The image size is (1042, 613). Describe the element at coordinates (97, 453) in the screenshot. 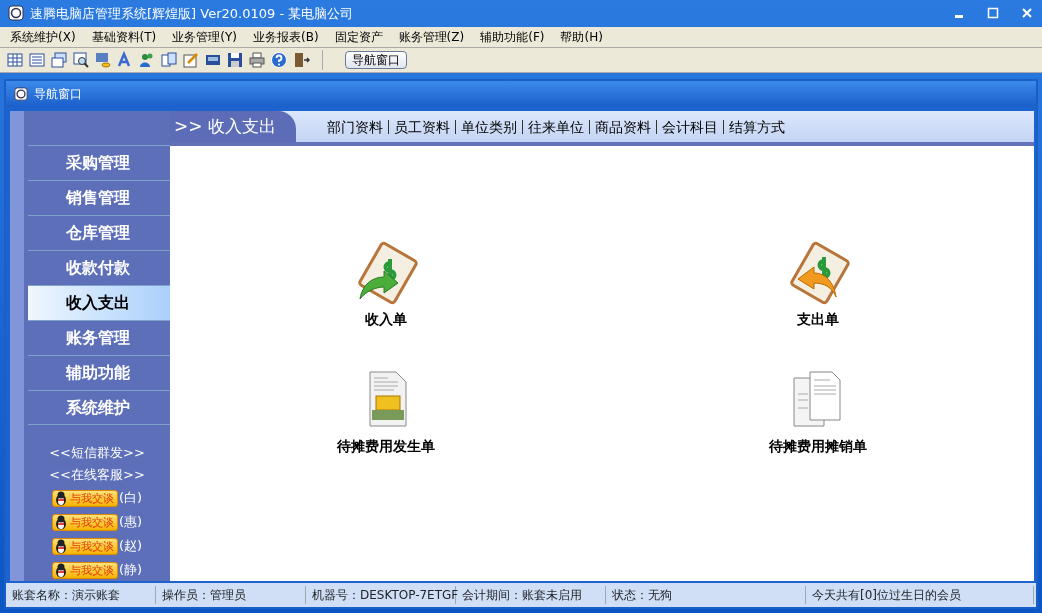

I see `sidebar-link: <<短信群发>>` at that location.